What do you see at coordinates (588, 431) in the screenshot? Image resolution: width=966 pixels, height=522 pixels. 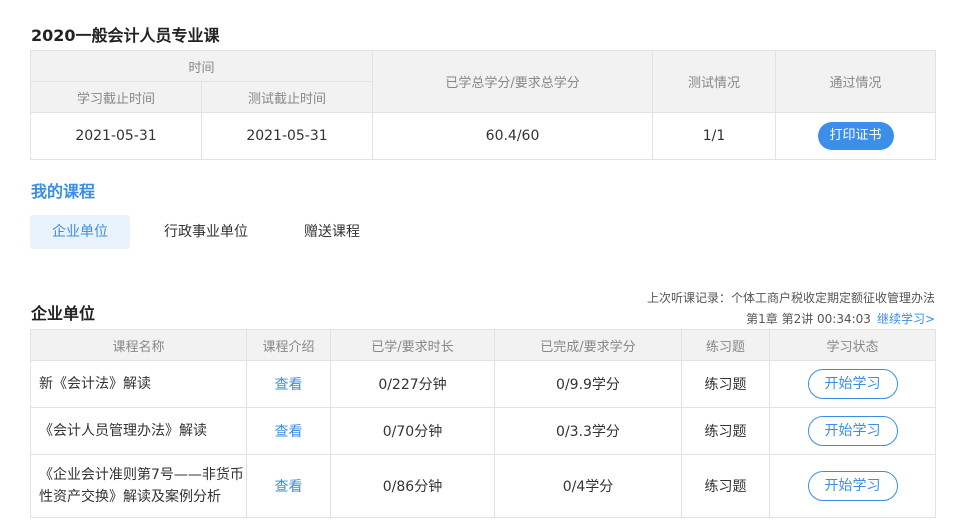 I see `credits-value: 0/3.3学分` at bounding box center [588, 431].